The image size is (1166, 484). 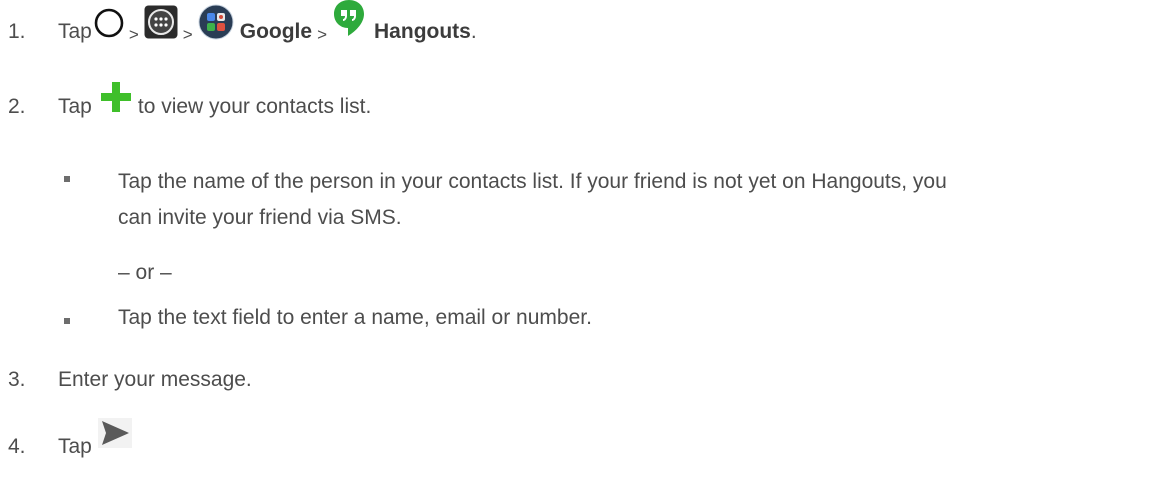 What do you see at coordinates (276, 31) in the screenshot?
I see `google-label: Google` at bounding box center [276, 31].